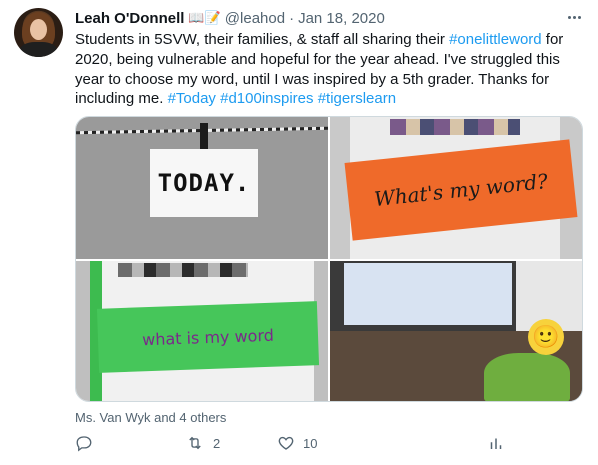 This screenshot has width=598, height=465. What do you see at coordinates (357, 98) in the screenshot?
I see `hashtag-link: #tigerslearn` at bounding box center [357, 98].